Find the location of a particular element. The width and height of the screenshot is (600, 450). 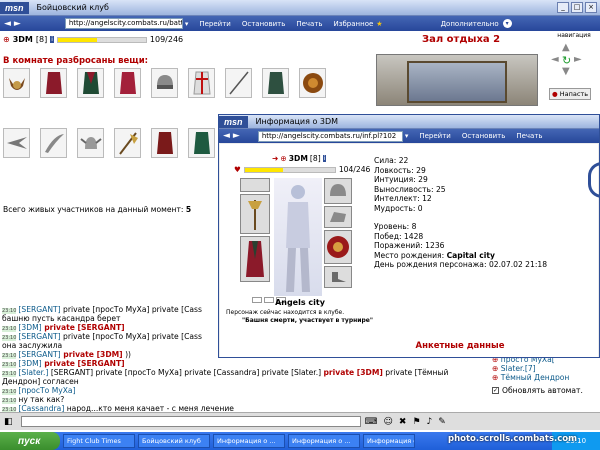

char-header: ➜ ⊕ 3DM [8] i is located at coordinates (299, 158).